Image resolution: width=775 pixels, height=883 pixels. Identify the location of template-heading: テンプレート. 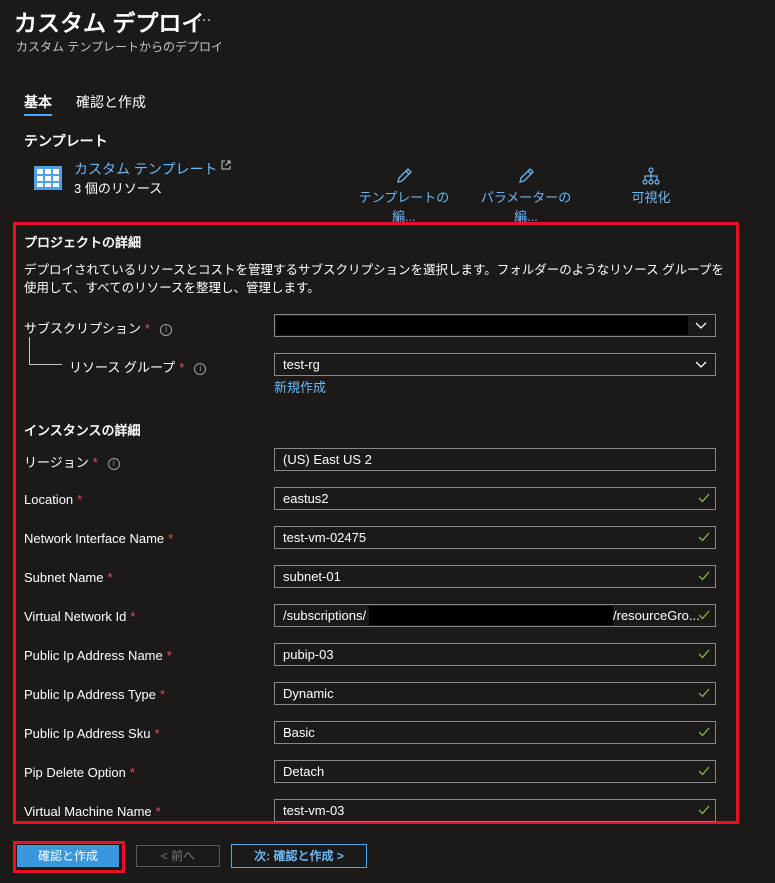
(66, 141).